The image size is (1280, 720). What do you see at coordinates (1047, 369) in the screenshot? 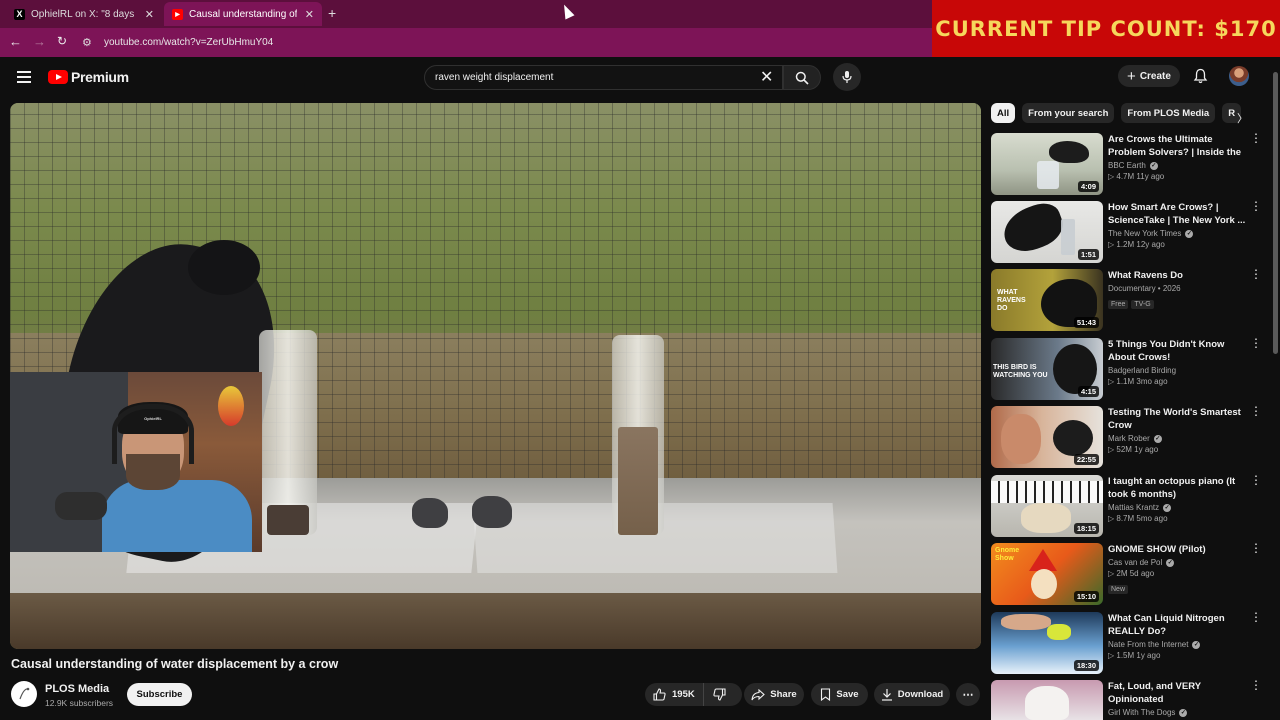
I see `video-thumbnail: THIS BIRD IS WATCHING YOU 4:15` at bounding box center [1047, 369].